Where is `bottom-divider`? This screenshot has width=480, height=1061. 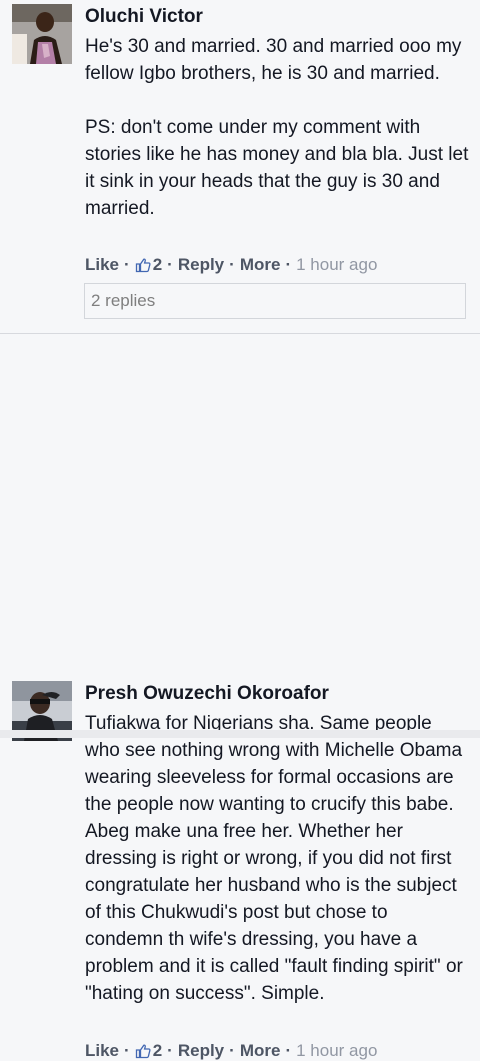
bottom-divider is located at coordinates (240, 734).